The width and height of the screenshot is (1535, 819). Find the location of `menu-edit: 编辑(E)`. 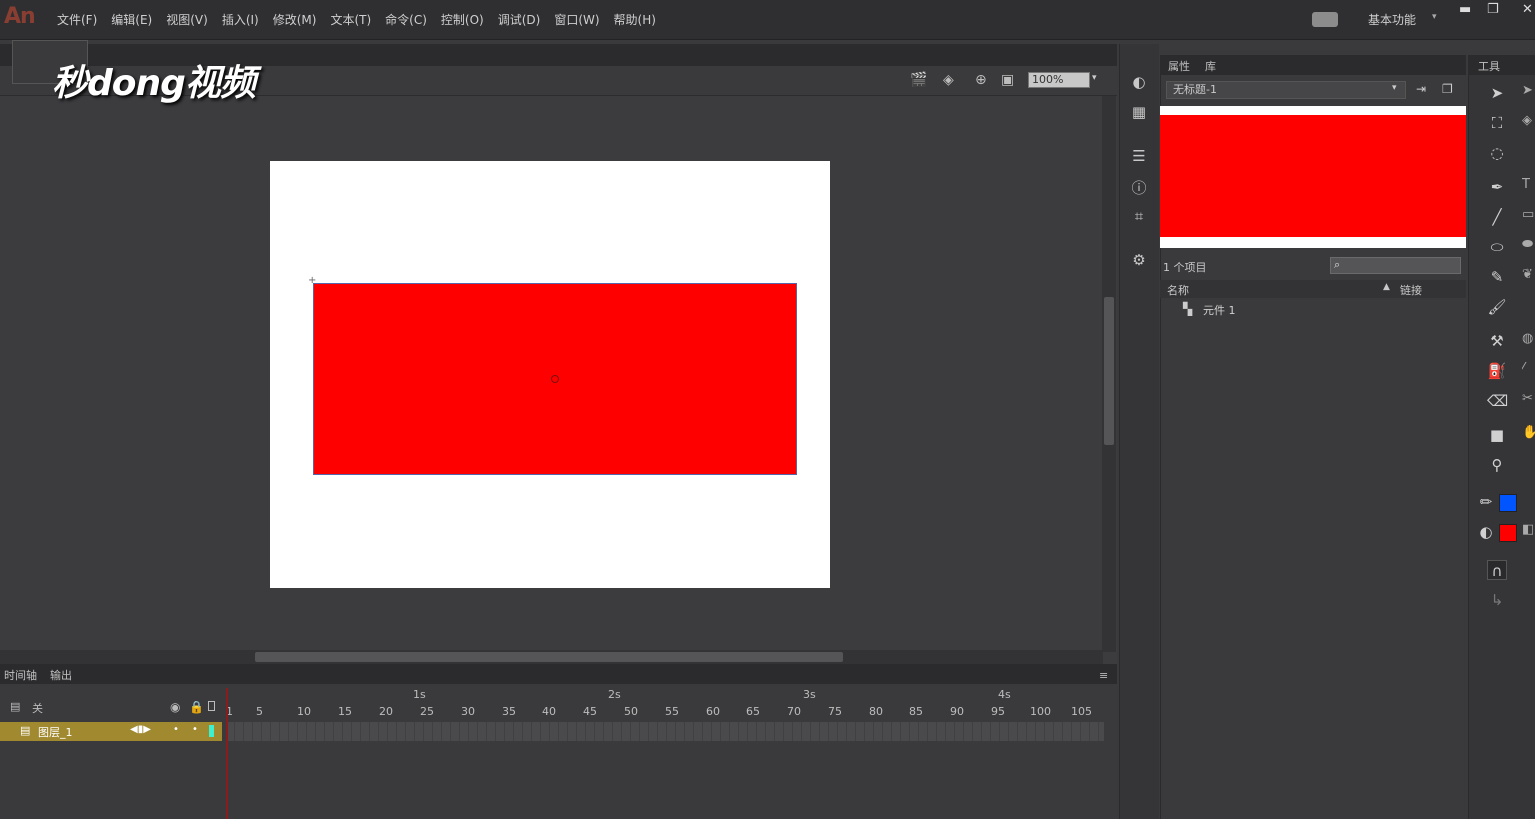

menu-edit: 编辑(E) is located at coordinates (131, 20).